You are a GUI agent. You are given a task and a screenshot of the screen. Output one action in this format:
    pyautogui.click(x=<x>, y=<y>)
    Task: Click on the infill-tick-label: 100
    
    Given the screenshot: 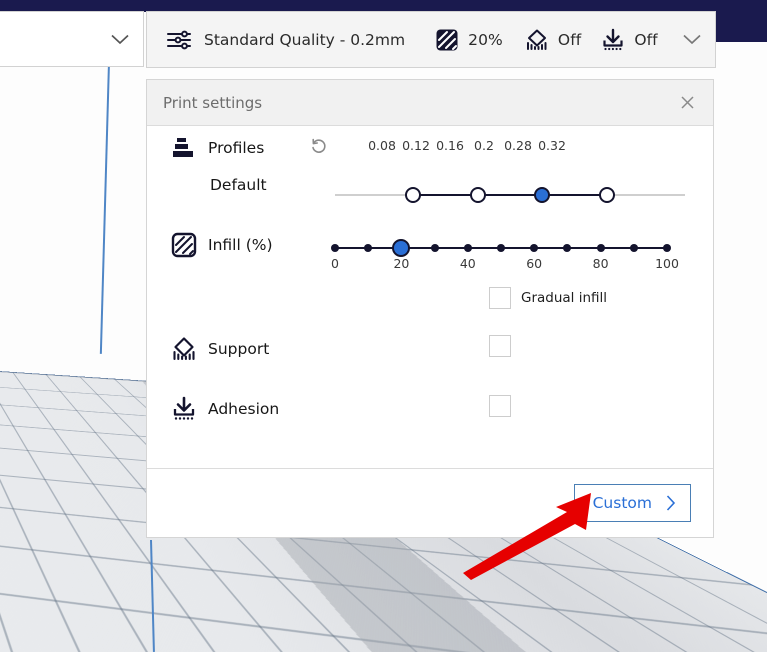 What is the action you would take?
    pyautogui.click(x=667, y=263)
    